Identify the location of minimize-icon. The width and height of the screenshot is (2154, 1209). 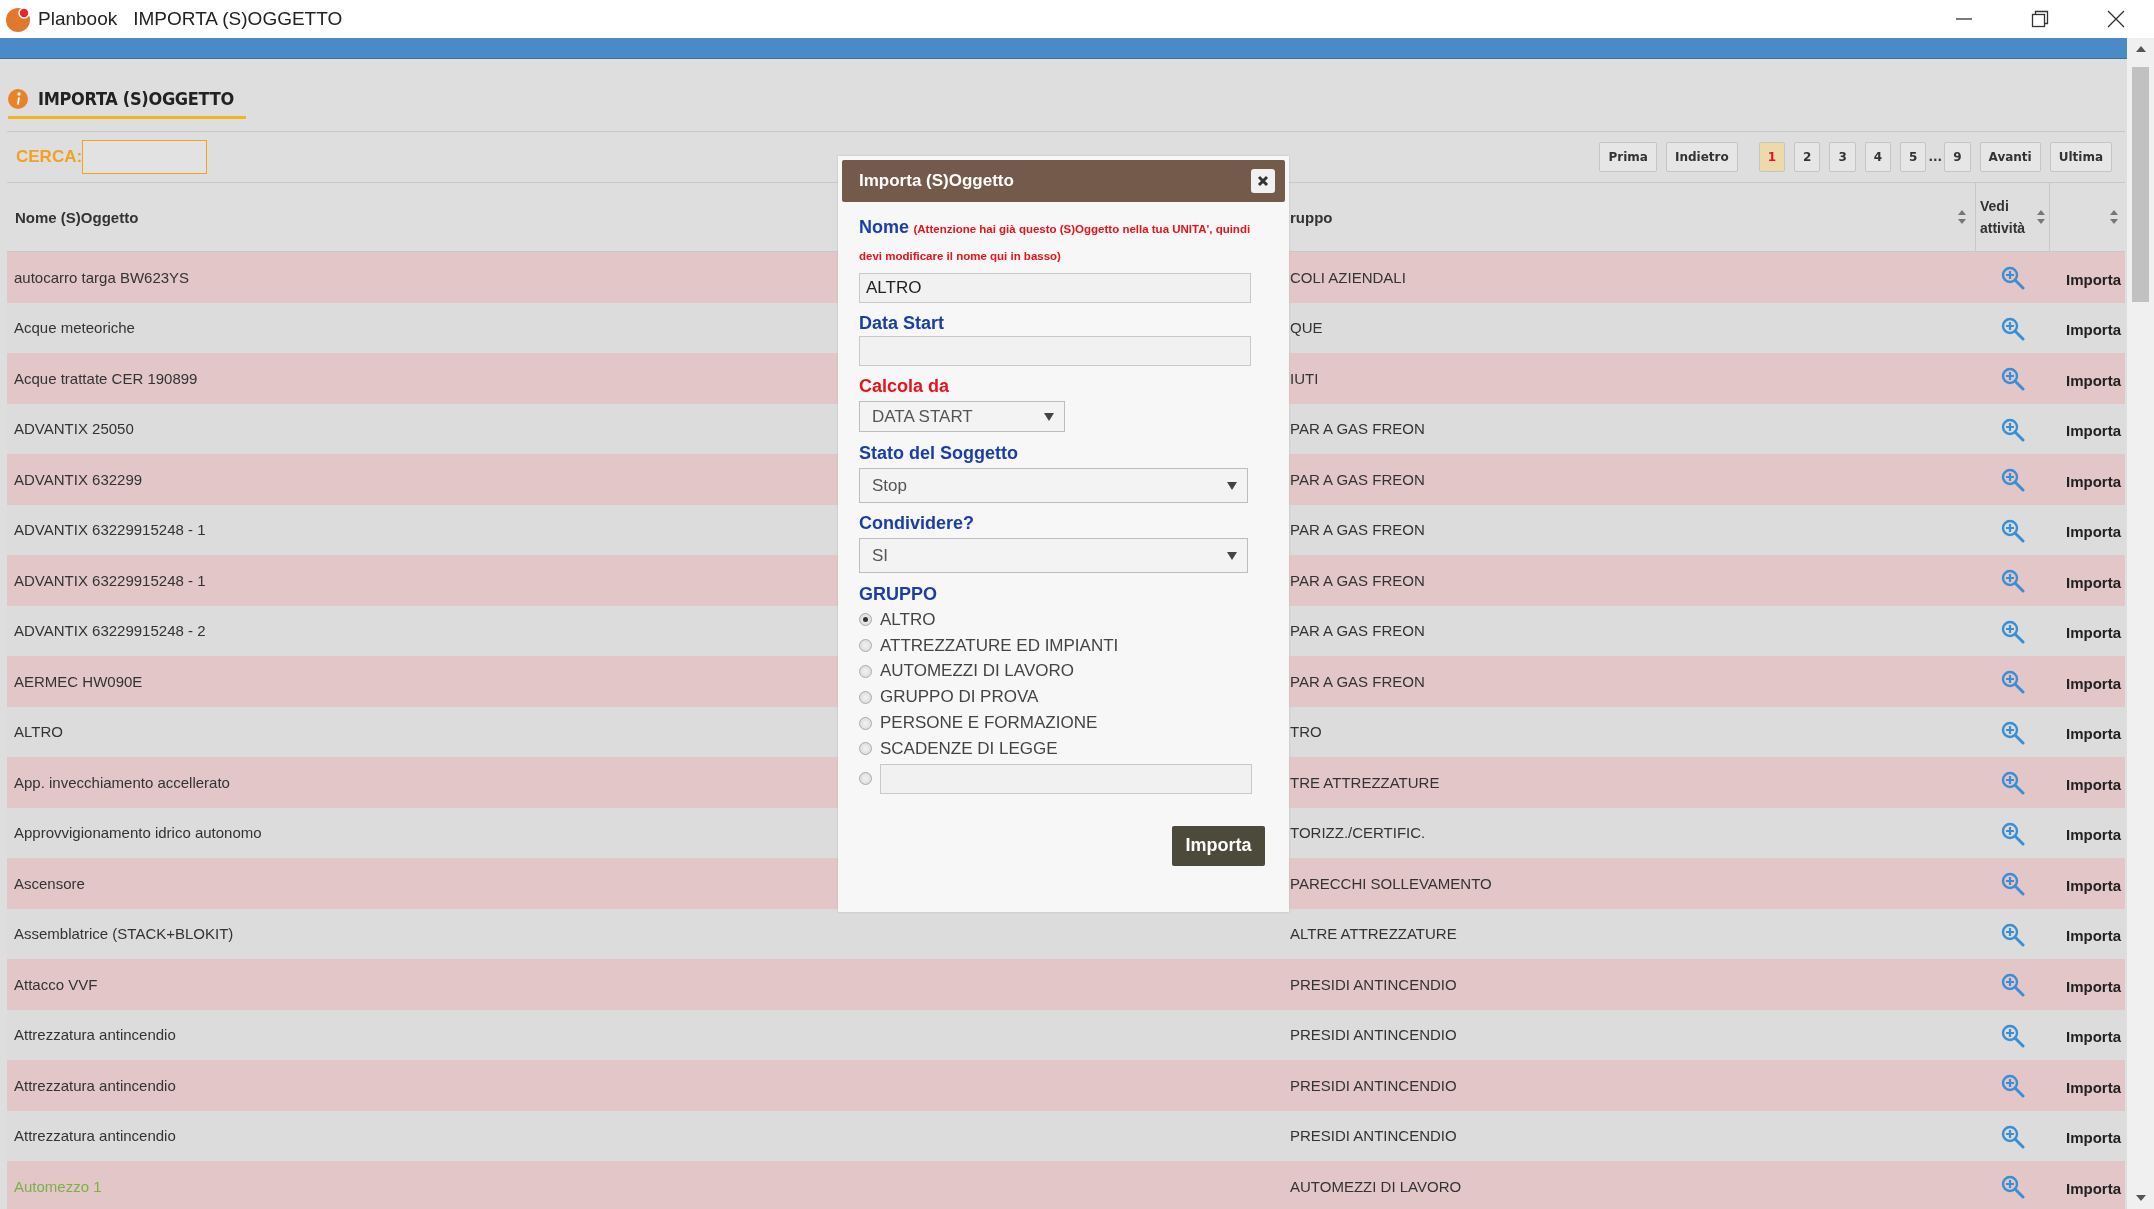
(1964, 19).